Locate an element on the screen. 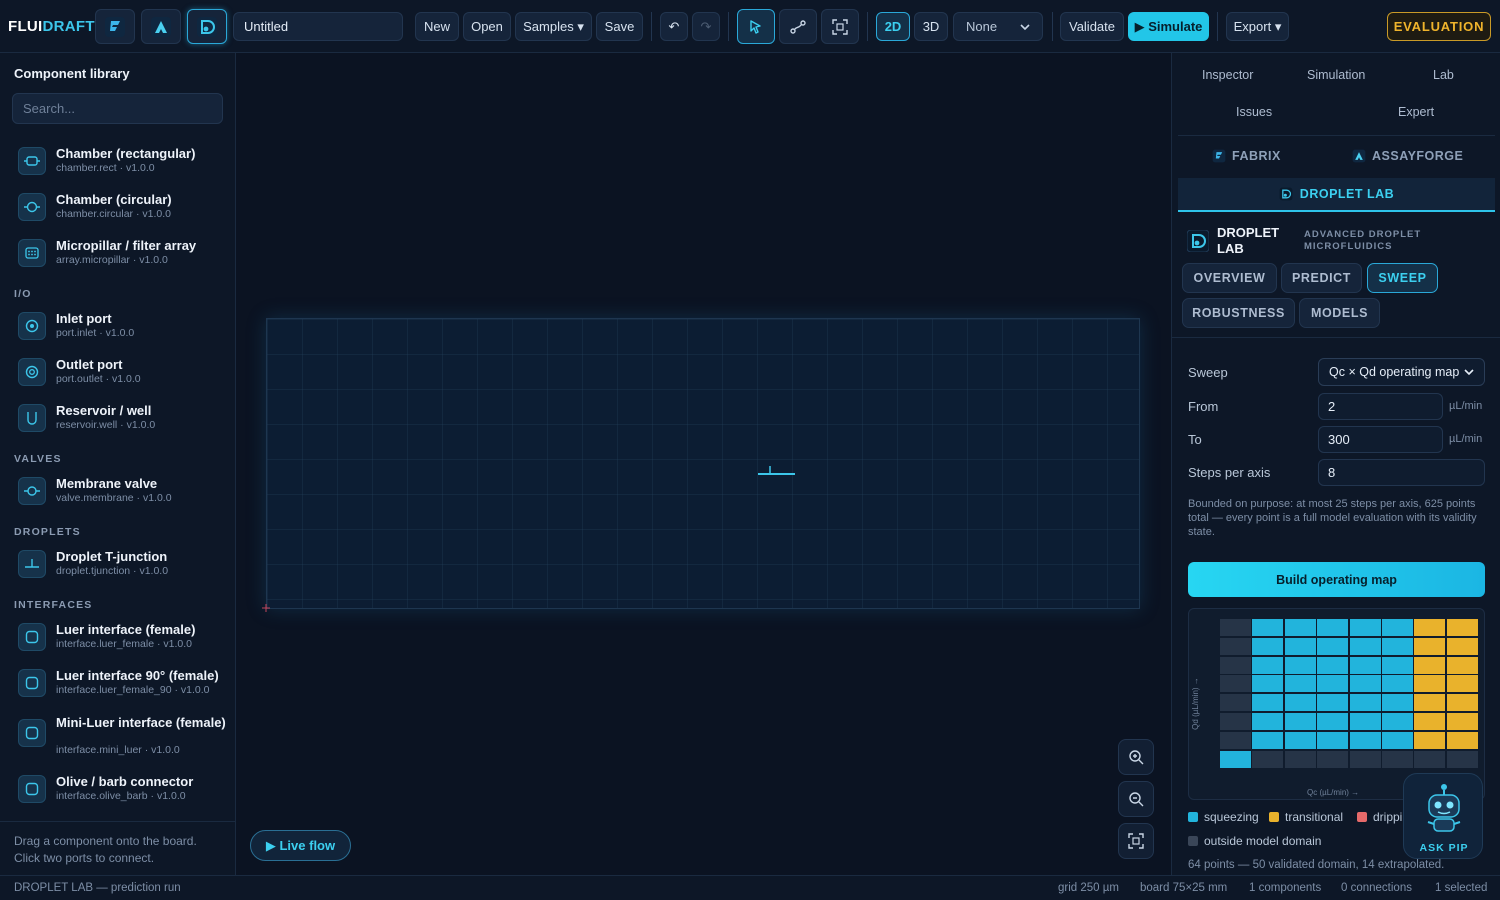 This screenshot has width=1500, height=900. save-button: Save is located at coordinates (619, 26).